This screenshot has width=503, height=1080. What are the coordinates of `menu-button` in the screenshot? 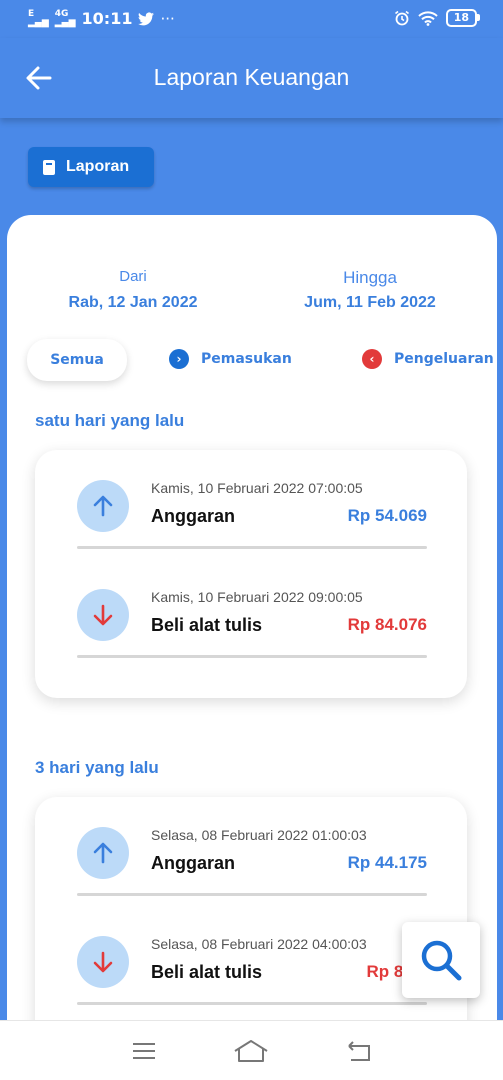 It's located at (144, 1051).